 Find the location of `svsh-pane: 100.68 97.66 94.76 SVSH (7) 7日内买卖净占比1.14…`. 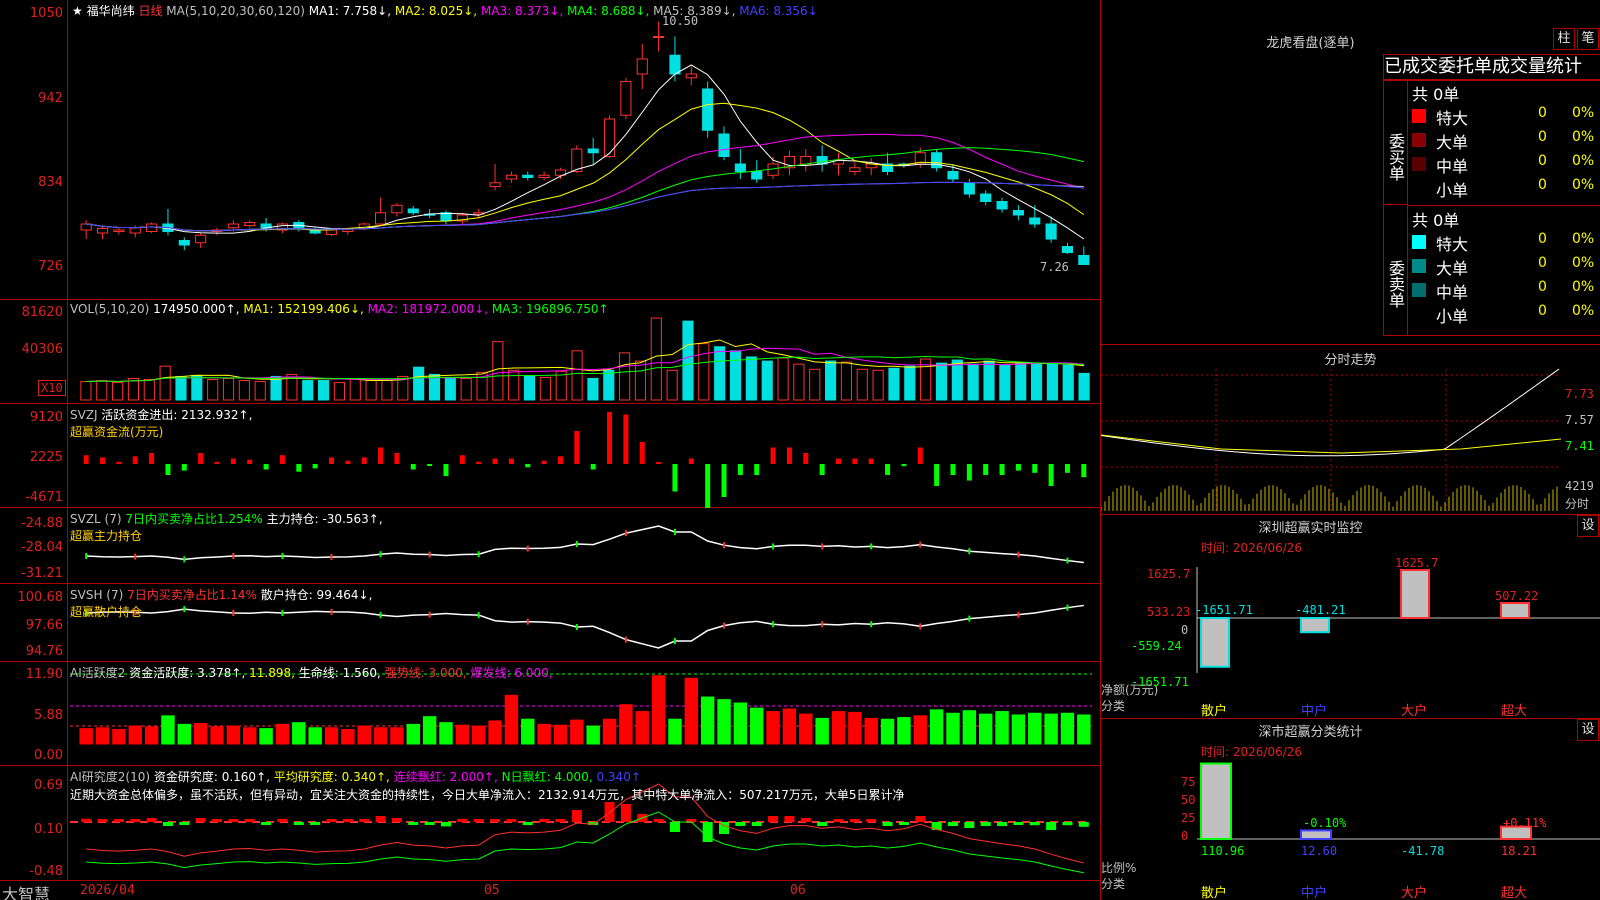

svsh-pane: 100.68 97.66 94.76 SVSH (7) 7日内买卖净占比1.14… is located at coordinates (550, 623).